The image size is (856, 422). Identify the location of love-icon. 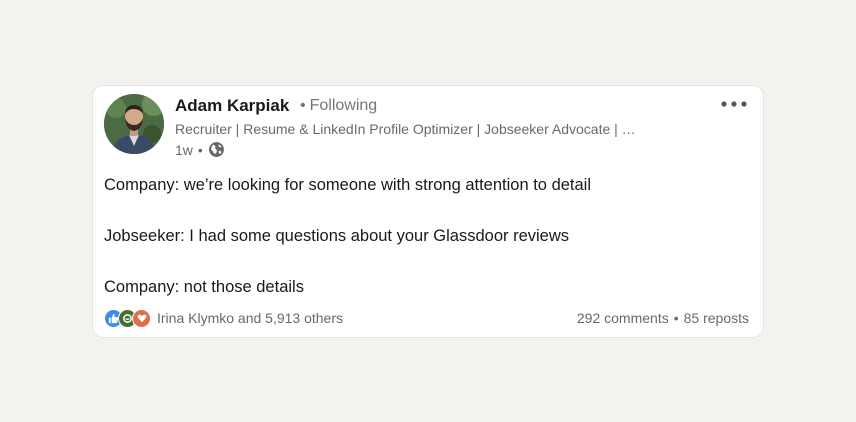
(141, 318).